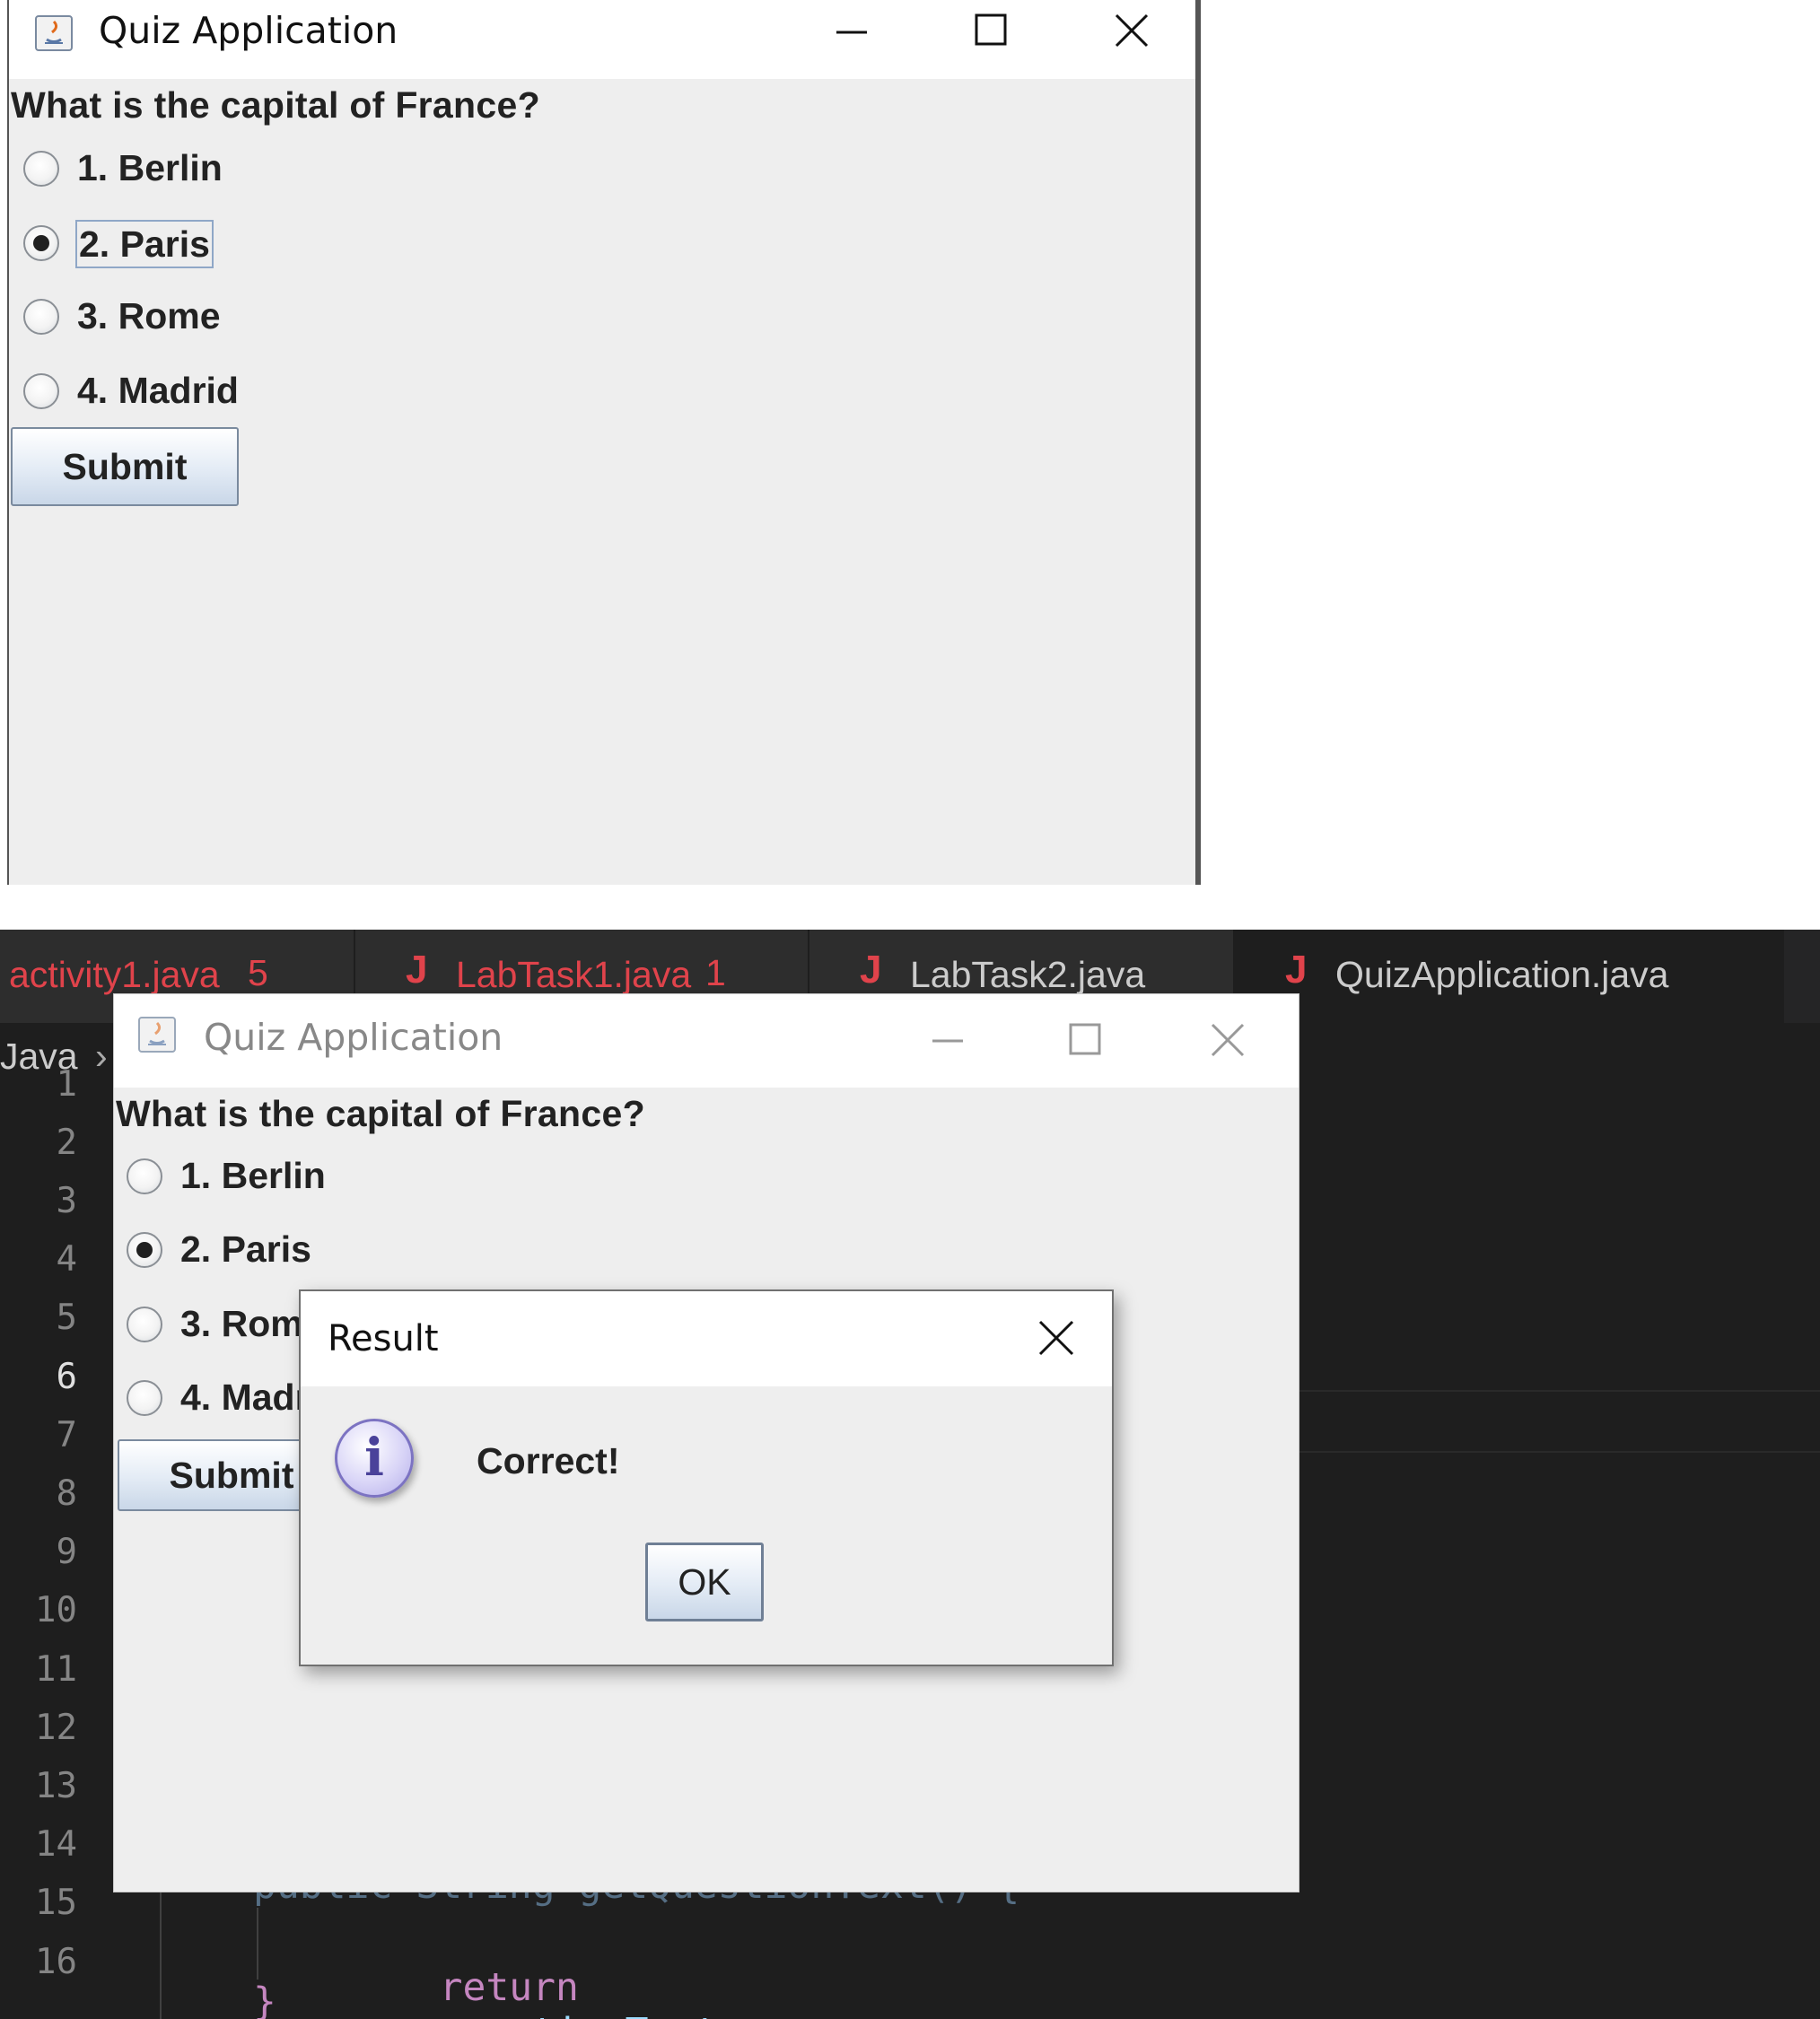  What do you see at coordinates (258, 972) in the screenshot?
I see `problem-count: 5` at bounding box center [258, 972].